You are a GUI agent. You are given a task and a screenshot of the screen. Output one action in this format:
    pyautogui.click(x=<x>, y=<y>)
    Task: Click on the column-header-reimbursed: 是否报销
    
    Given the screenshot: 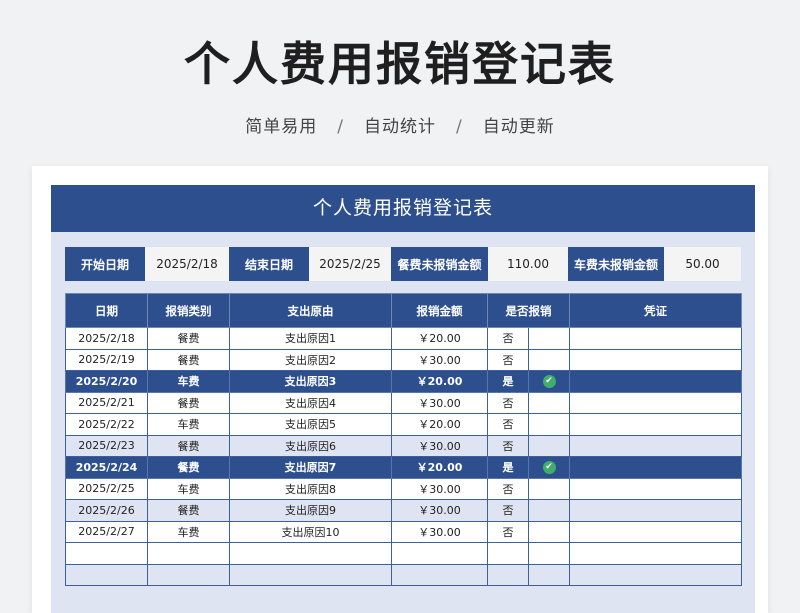 What is the action you would take?
    pyautogui.click(x=528, y=310)
    